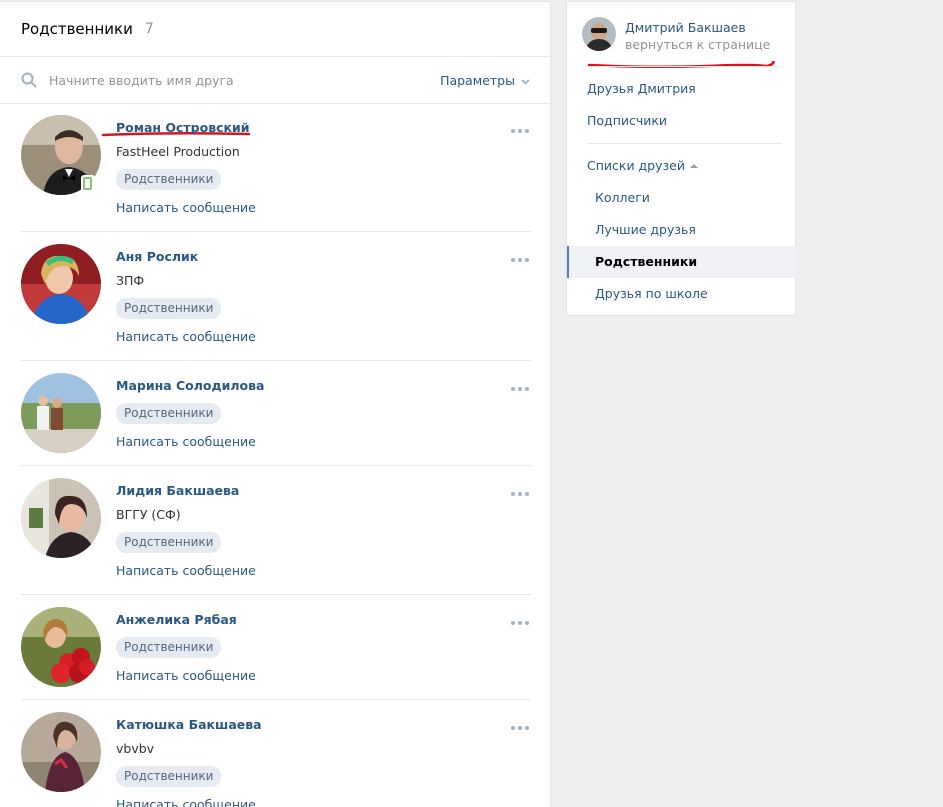 This screenshot has height=807, width=943. Describe the element at coordinates (176, 619) in the screenshot. I see `friend-name: Анжелика Рябая` at that location.